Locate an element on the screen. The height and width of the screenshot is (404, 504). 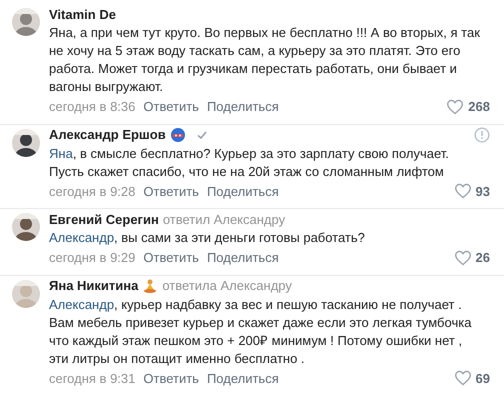
comment-text: Александр, курьер надбавку за вес и пешую тасканию не получает . Вам мебель привезет курьер и скажет даже если это легкая тумбочка что каждый этаж пешком это + 200₽ минимум ! Потому ошибки нет , эти литры он потащит именно бесплатно . is located at coordinates (260, 332).